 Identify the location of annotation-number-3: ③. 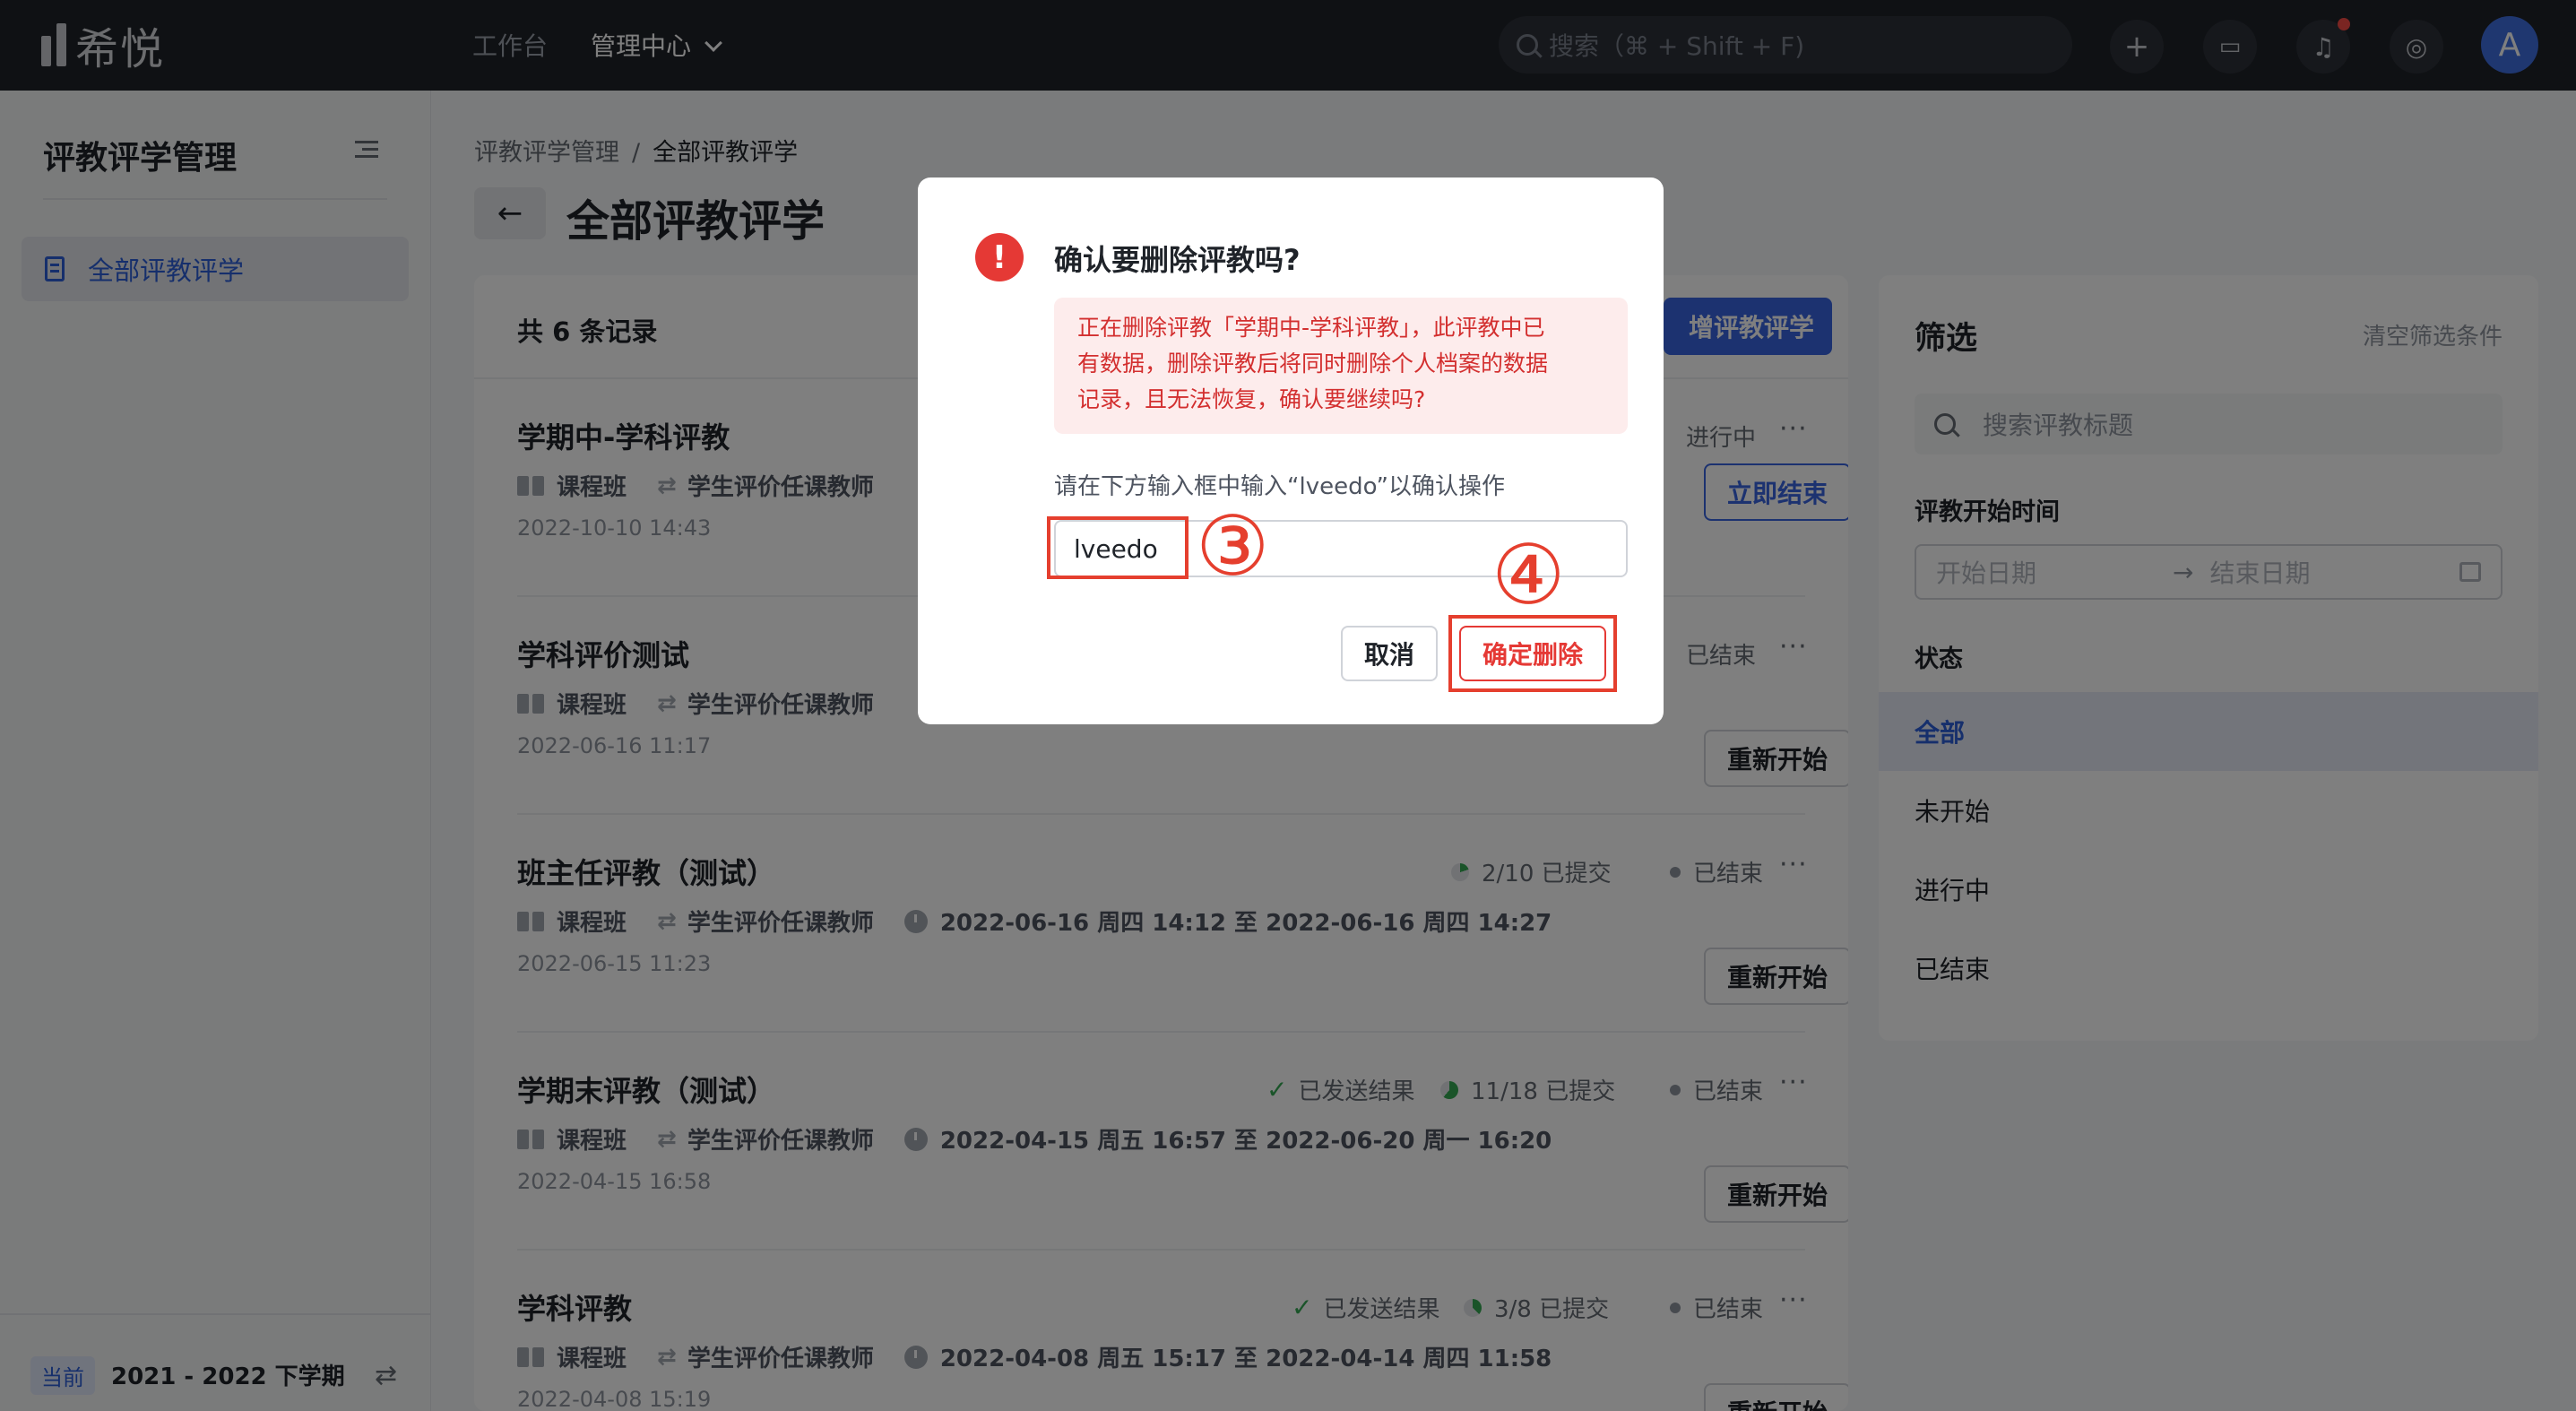
(1233, 546).